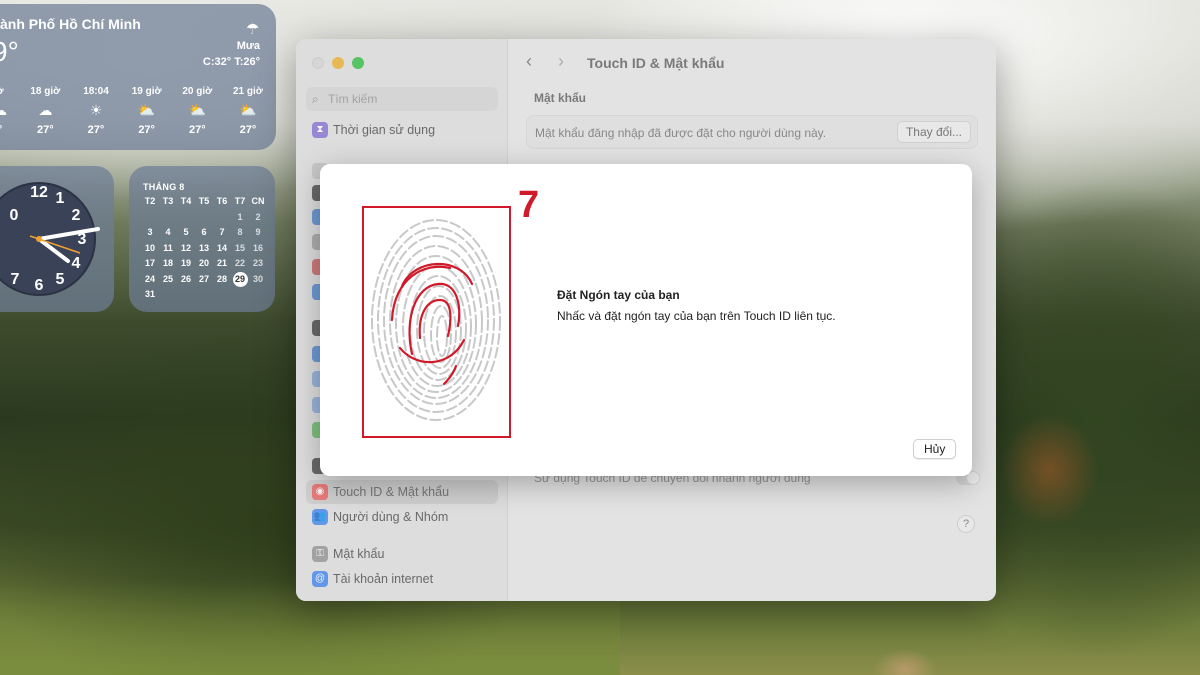  Describe the element at coordinates (70, 24) in the screenshot. I see `weather-city: ành Phố Hồ Chí Minh` at that location.